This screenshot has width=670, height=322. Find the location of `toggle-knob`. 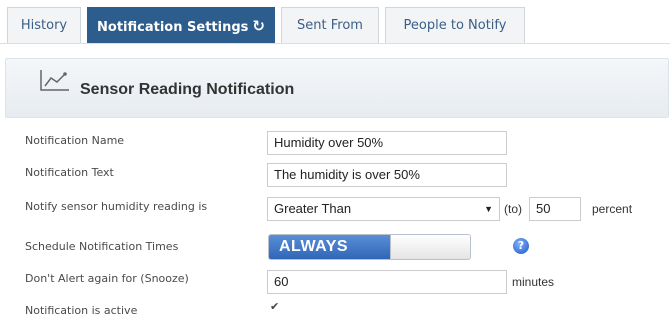

toggle-knob is located at coordinates (430, 247).